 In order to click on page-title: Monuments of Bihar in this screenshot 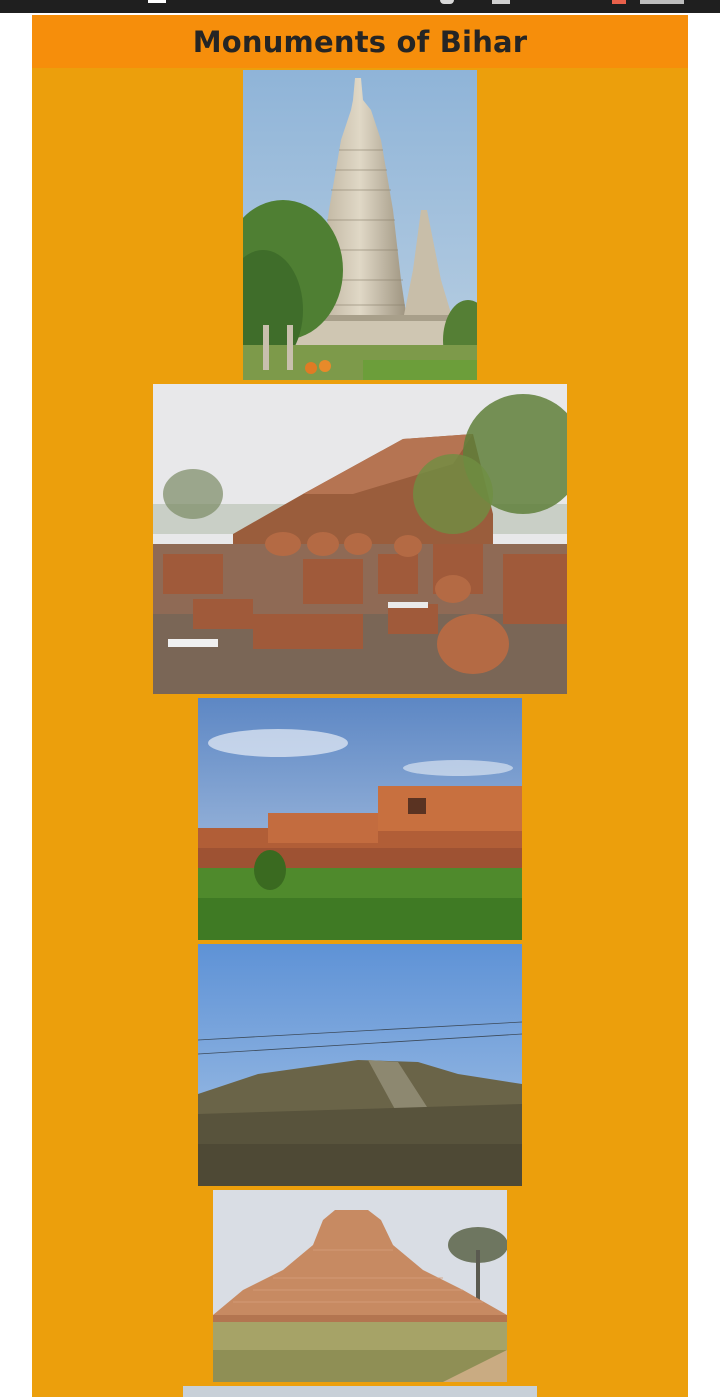, I will do `click(360, 41)`.